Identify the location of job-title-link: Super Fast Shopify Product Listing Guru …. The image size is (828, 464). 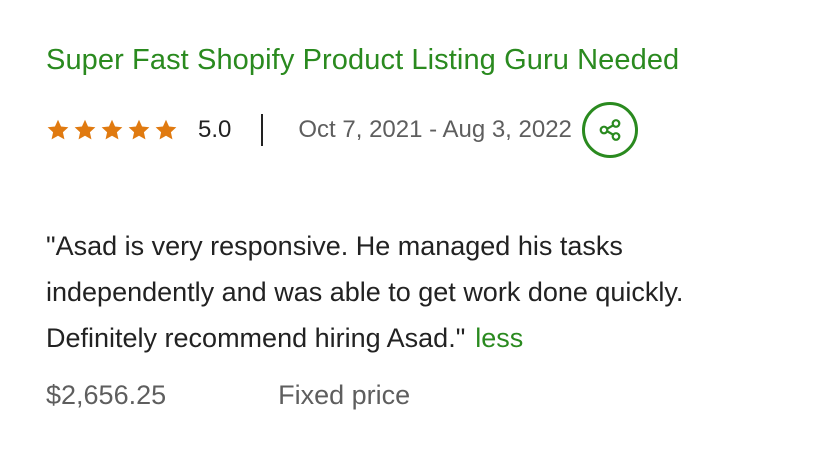
(426, 60).